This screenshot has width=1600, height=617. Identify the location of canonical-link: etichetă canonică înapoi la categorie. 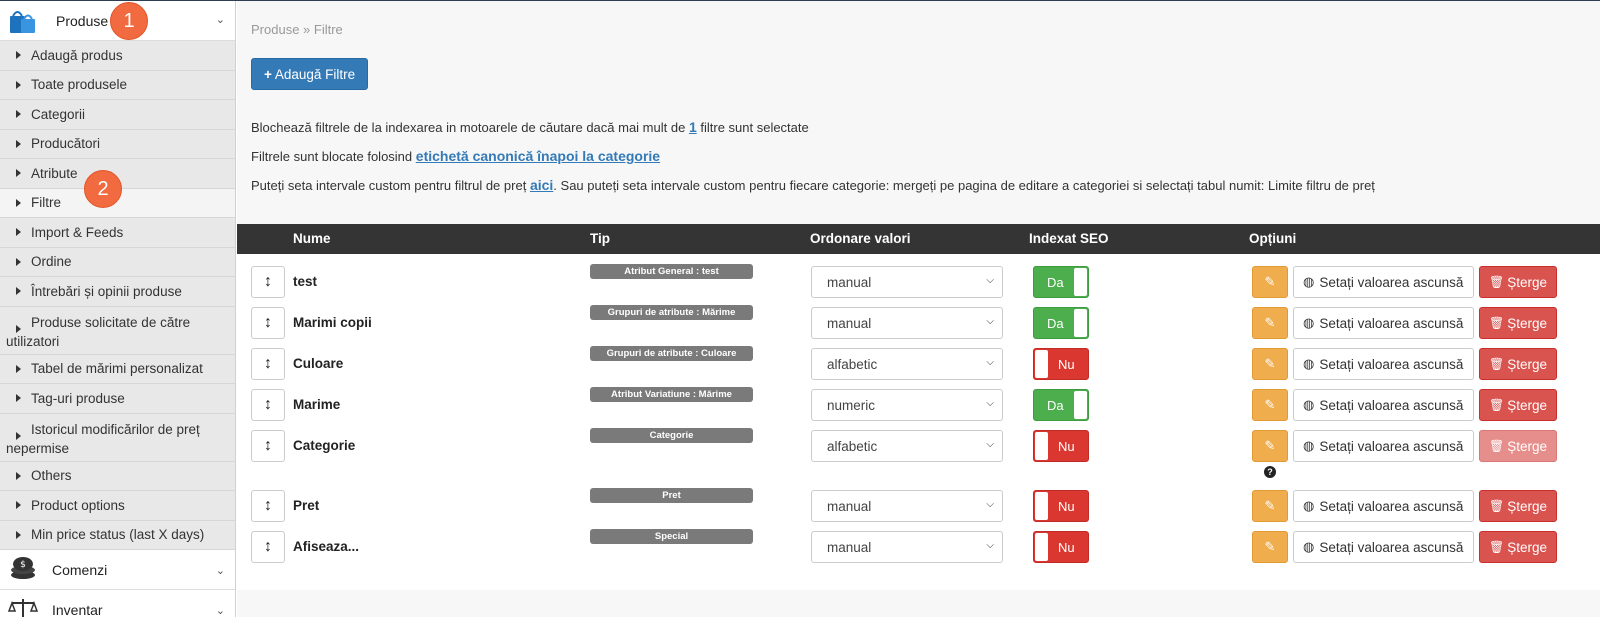
(538, 156).